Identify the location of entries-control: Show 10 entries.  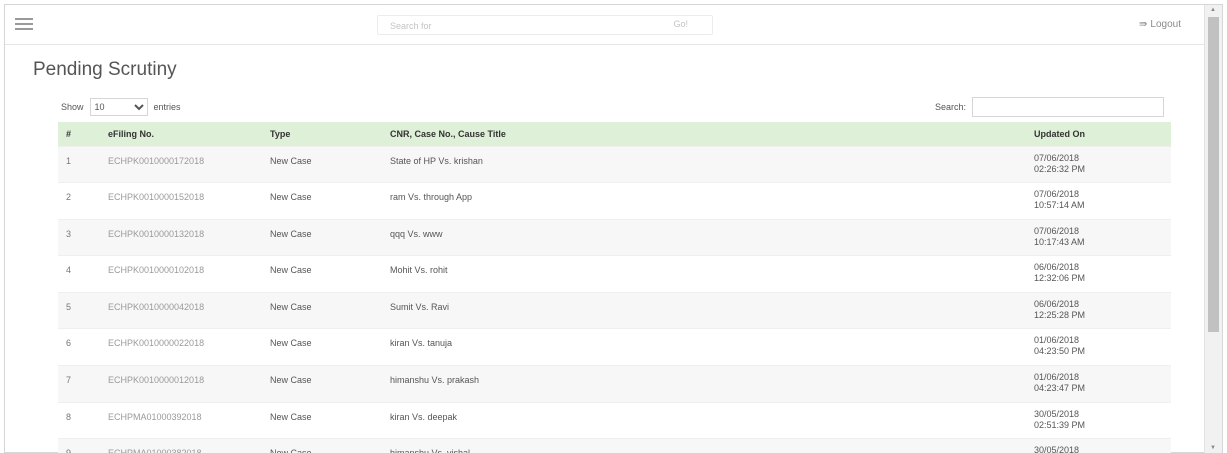
(121, 107).